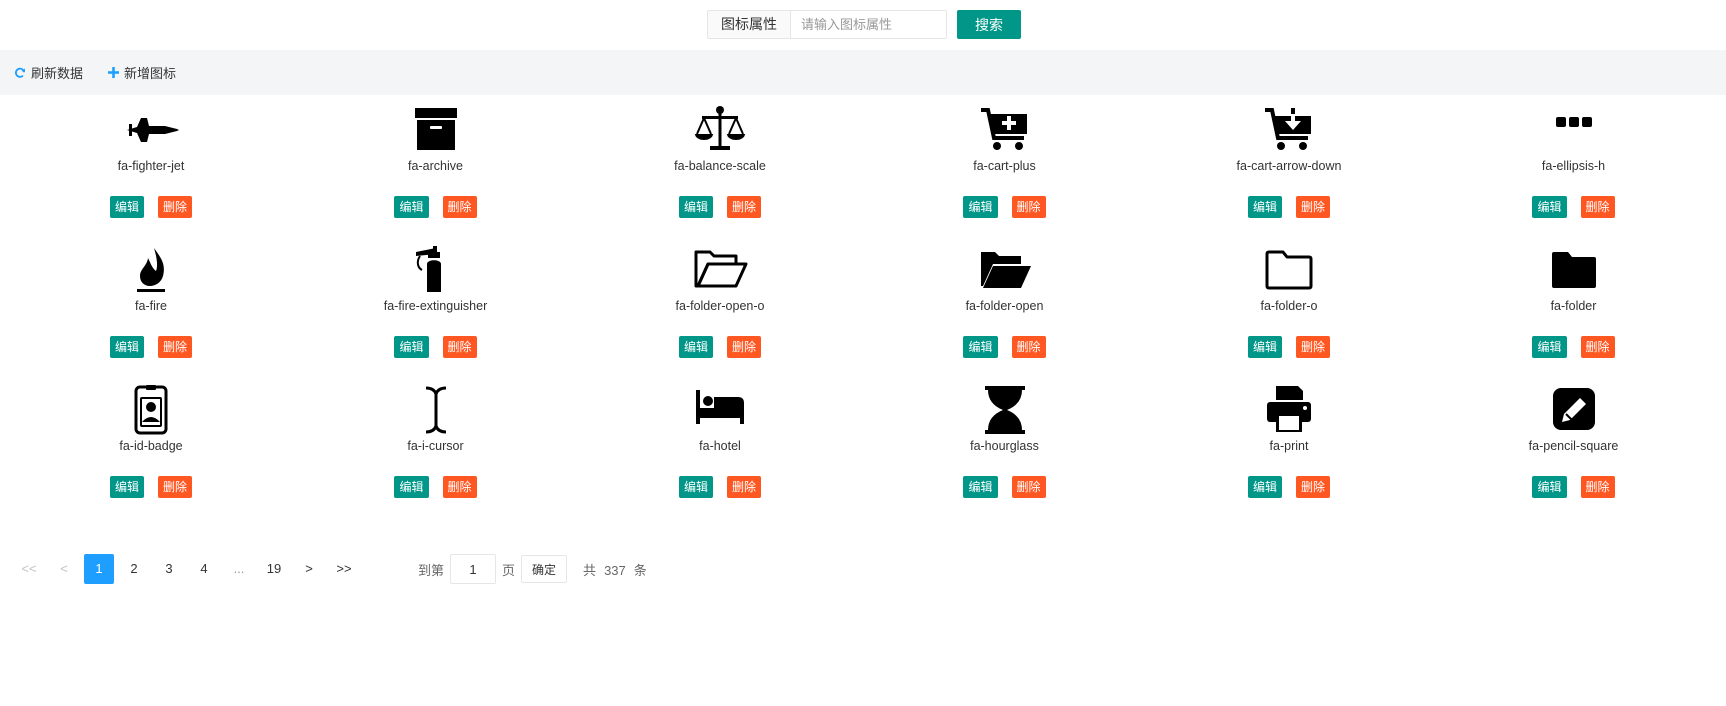 The height and width of the screenshot is (706, 1726). What do you see at coordinates (151, 270) in the screenshot?
I see `fire-icon` at bounding box center [151, 270].